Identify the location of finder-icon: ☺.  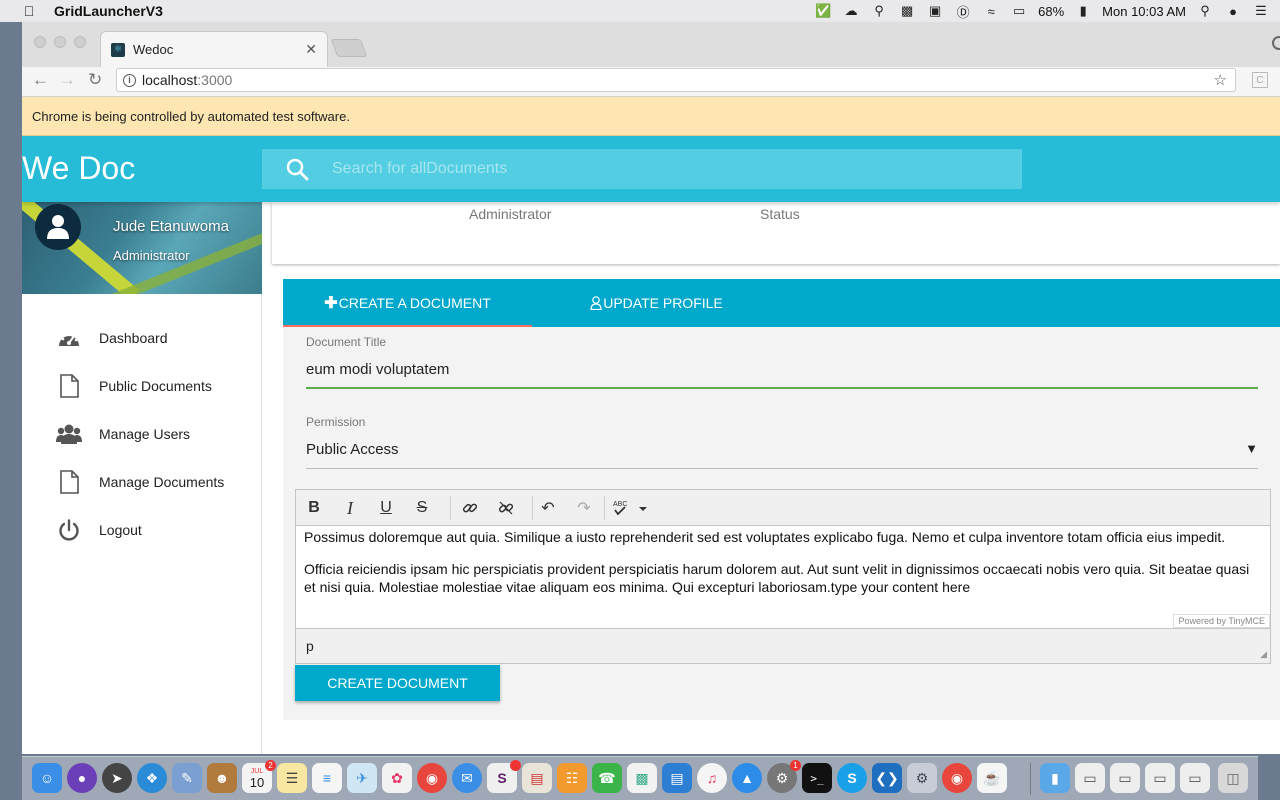
(47, 778).